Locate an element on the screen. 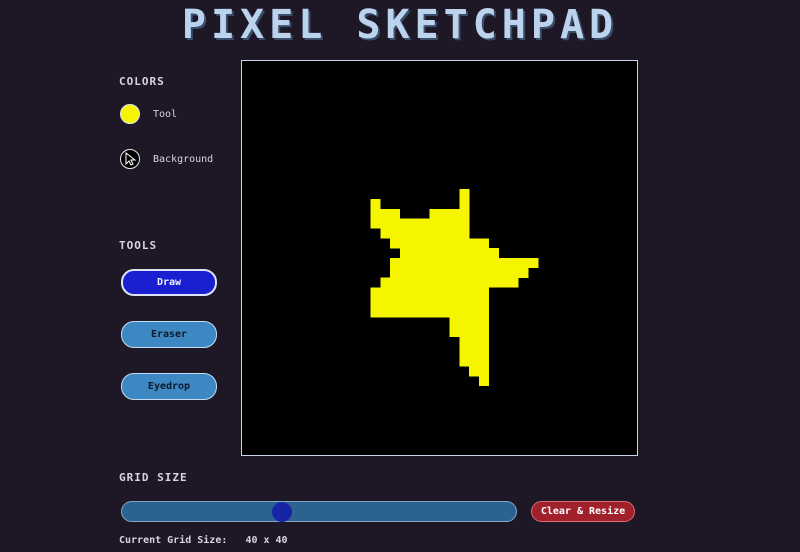 The image size is (800, 552). draw-tool-button: Draw is located at coordinates (169, 282).